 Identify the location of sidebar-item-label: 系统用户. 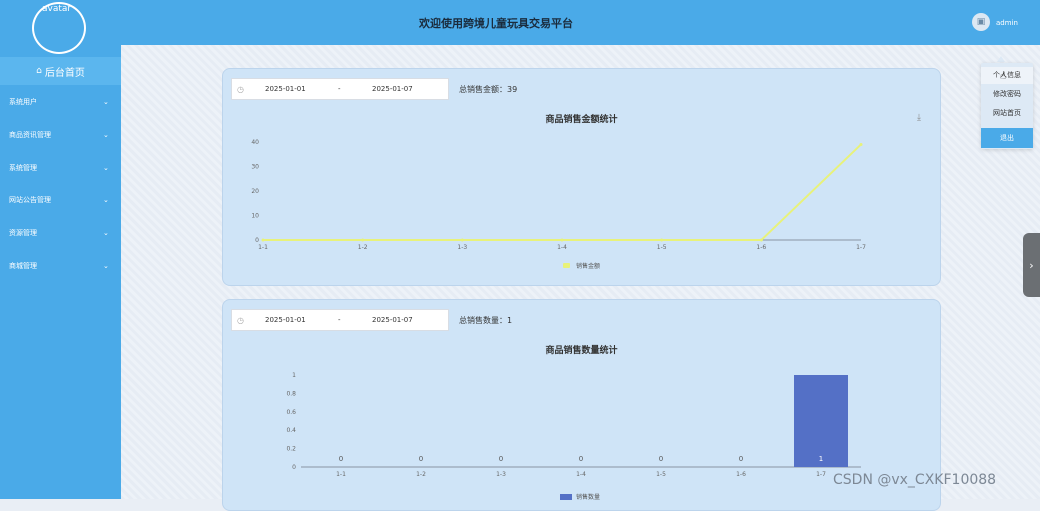
(23, 102).